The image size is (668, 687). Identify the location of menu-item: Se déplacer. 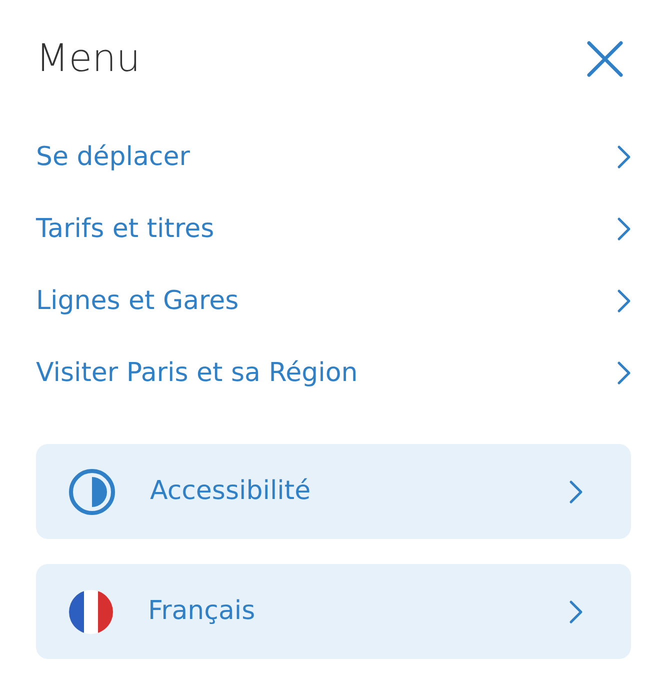
(333, 157).